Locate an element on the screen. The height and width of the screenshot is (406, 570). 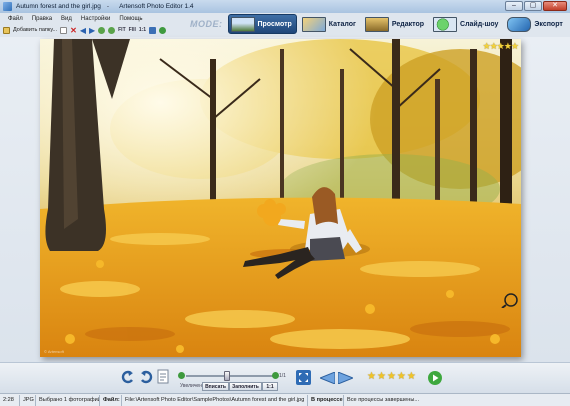
zoom-in-button is located at coordinates (275, 375).